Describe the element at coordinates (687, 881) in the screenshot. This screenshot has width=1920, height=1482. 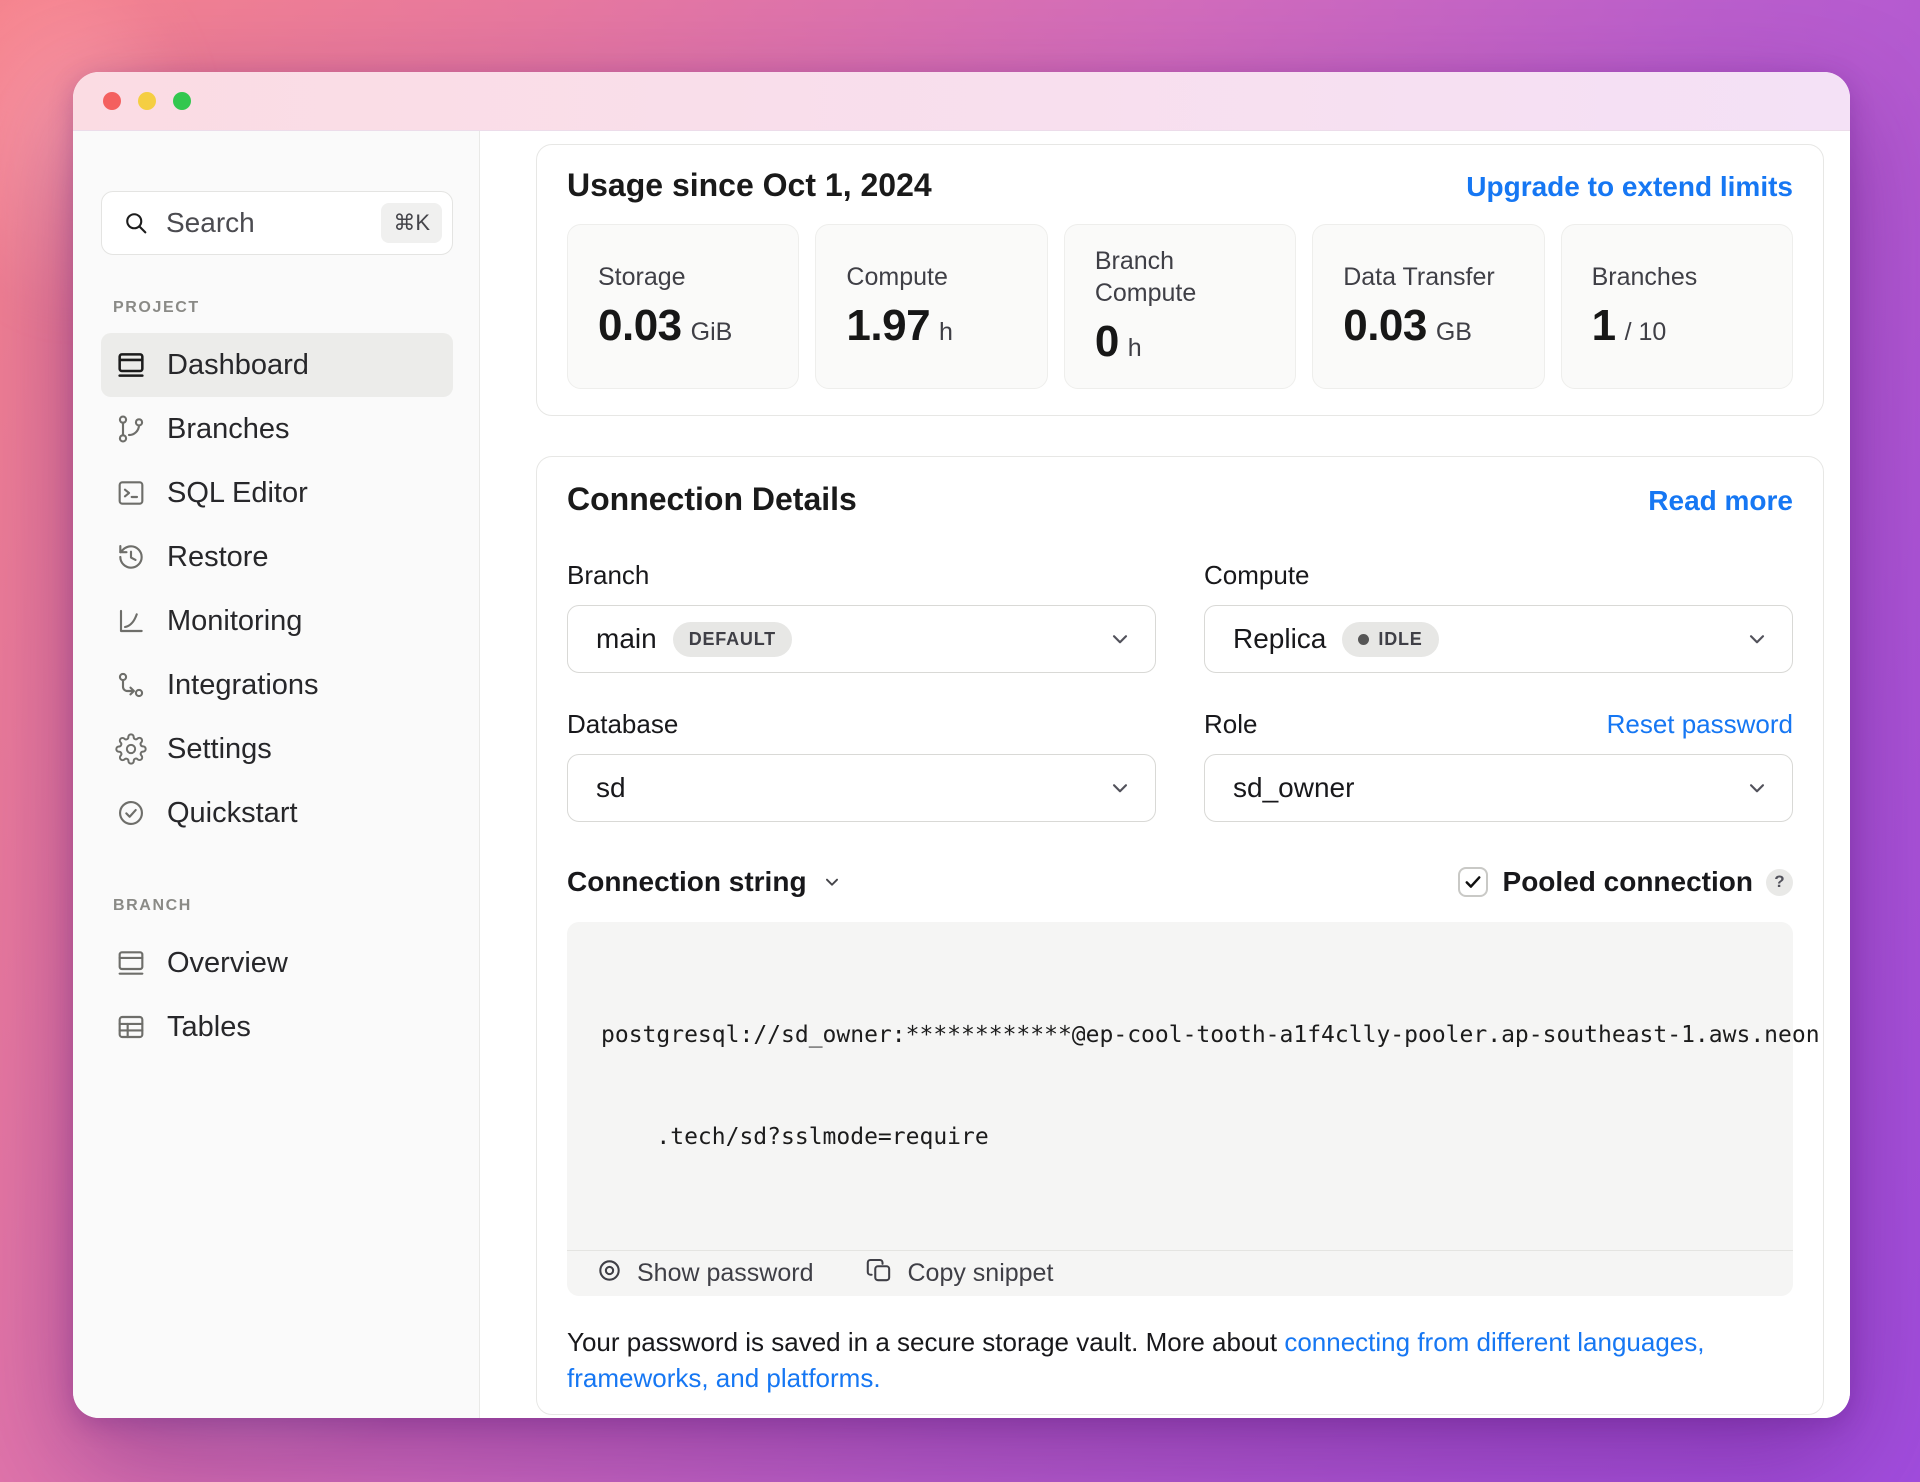
I see `connection-string-label: Connection string` at that location.